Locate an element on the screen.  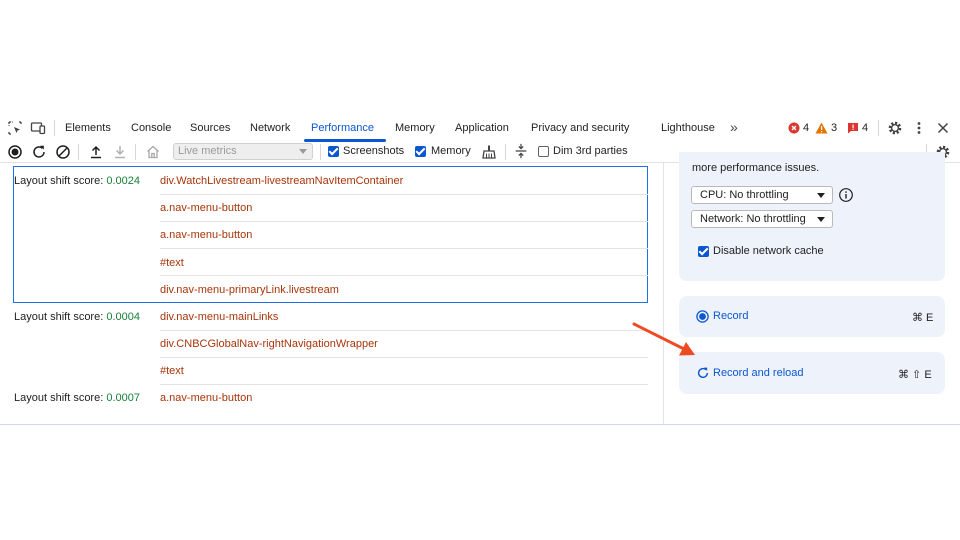
tab-lighthouse: Lighthouse is located at coordinates (688, 128).